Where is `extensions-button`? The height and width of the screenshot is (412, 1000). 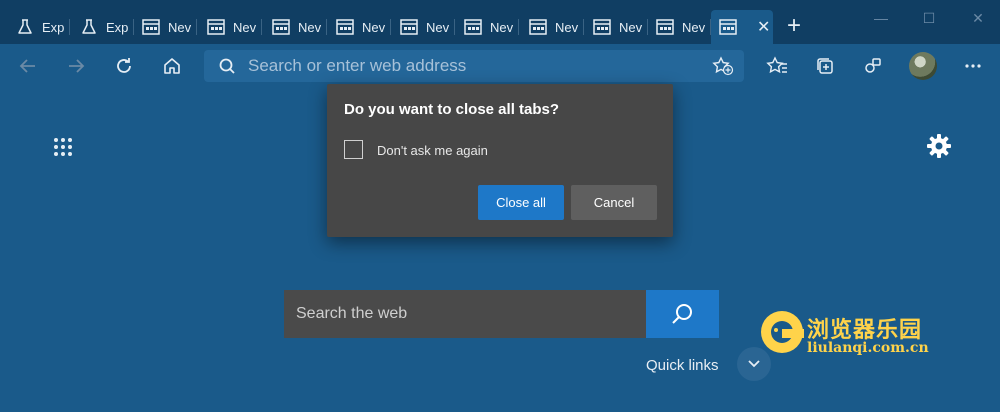 extensions-button is located at coordinates (873, 66).